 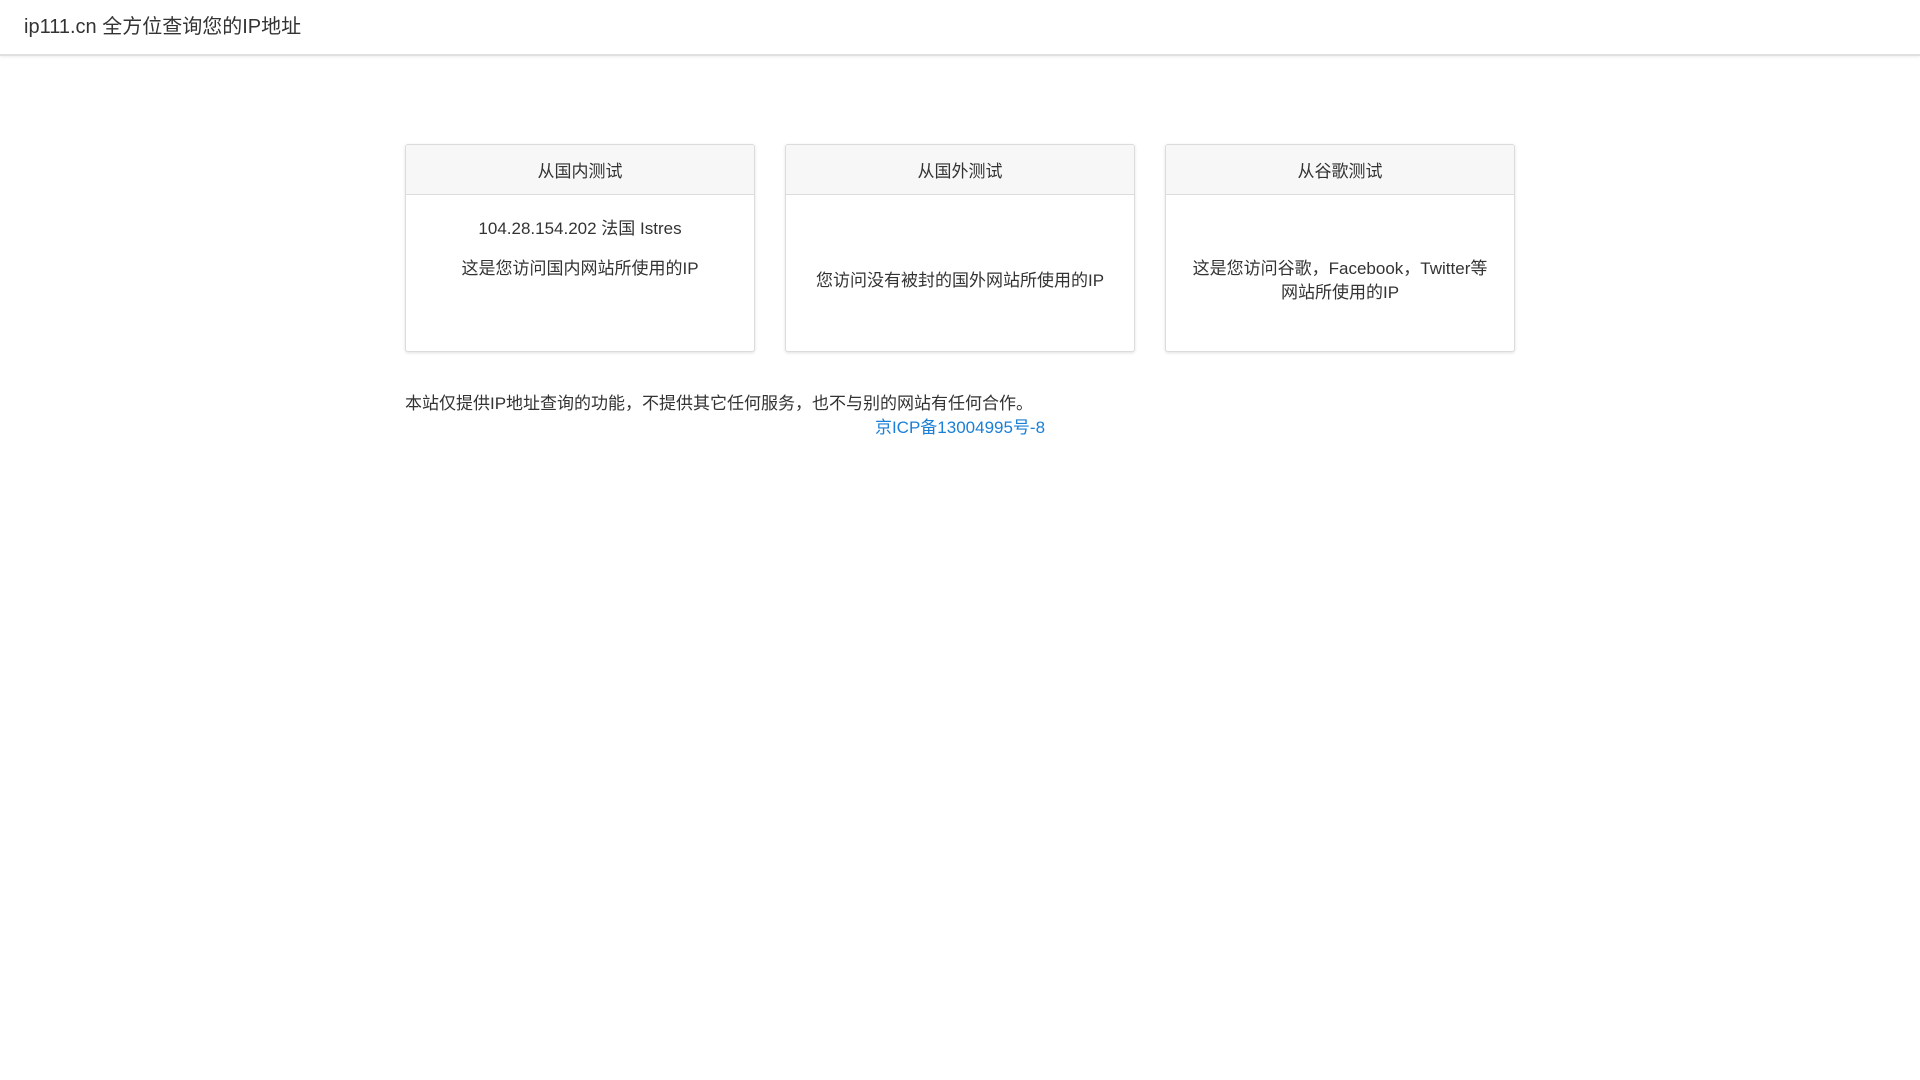 I want to click on foreign-test-header: 从国外测试, so click(x=960, y=170).